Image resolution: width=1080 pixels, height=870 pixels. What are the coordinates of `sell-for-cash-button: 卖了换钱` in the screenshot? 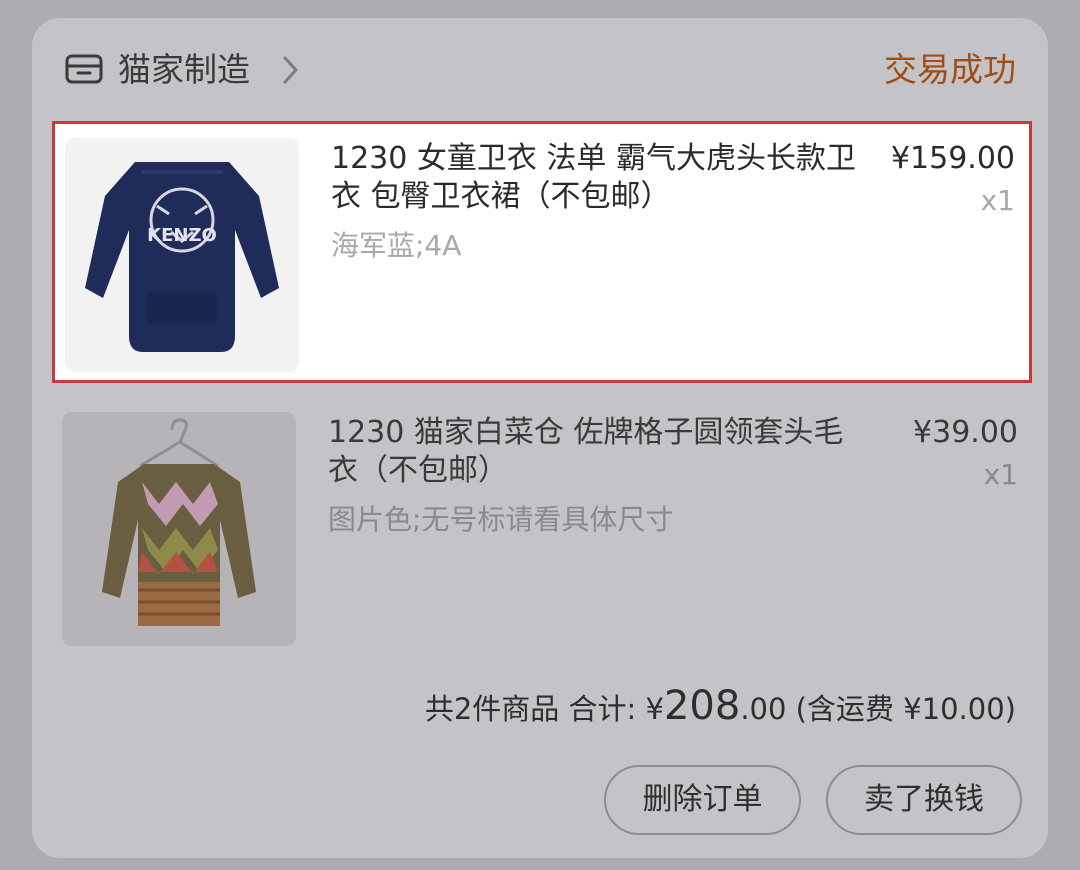 It's located at (924, 800).